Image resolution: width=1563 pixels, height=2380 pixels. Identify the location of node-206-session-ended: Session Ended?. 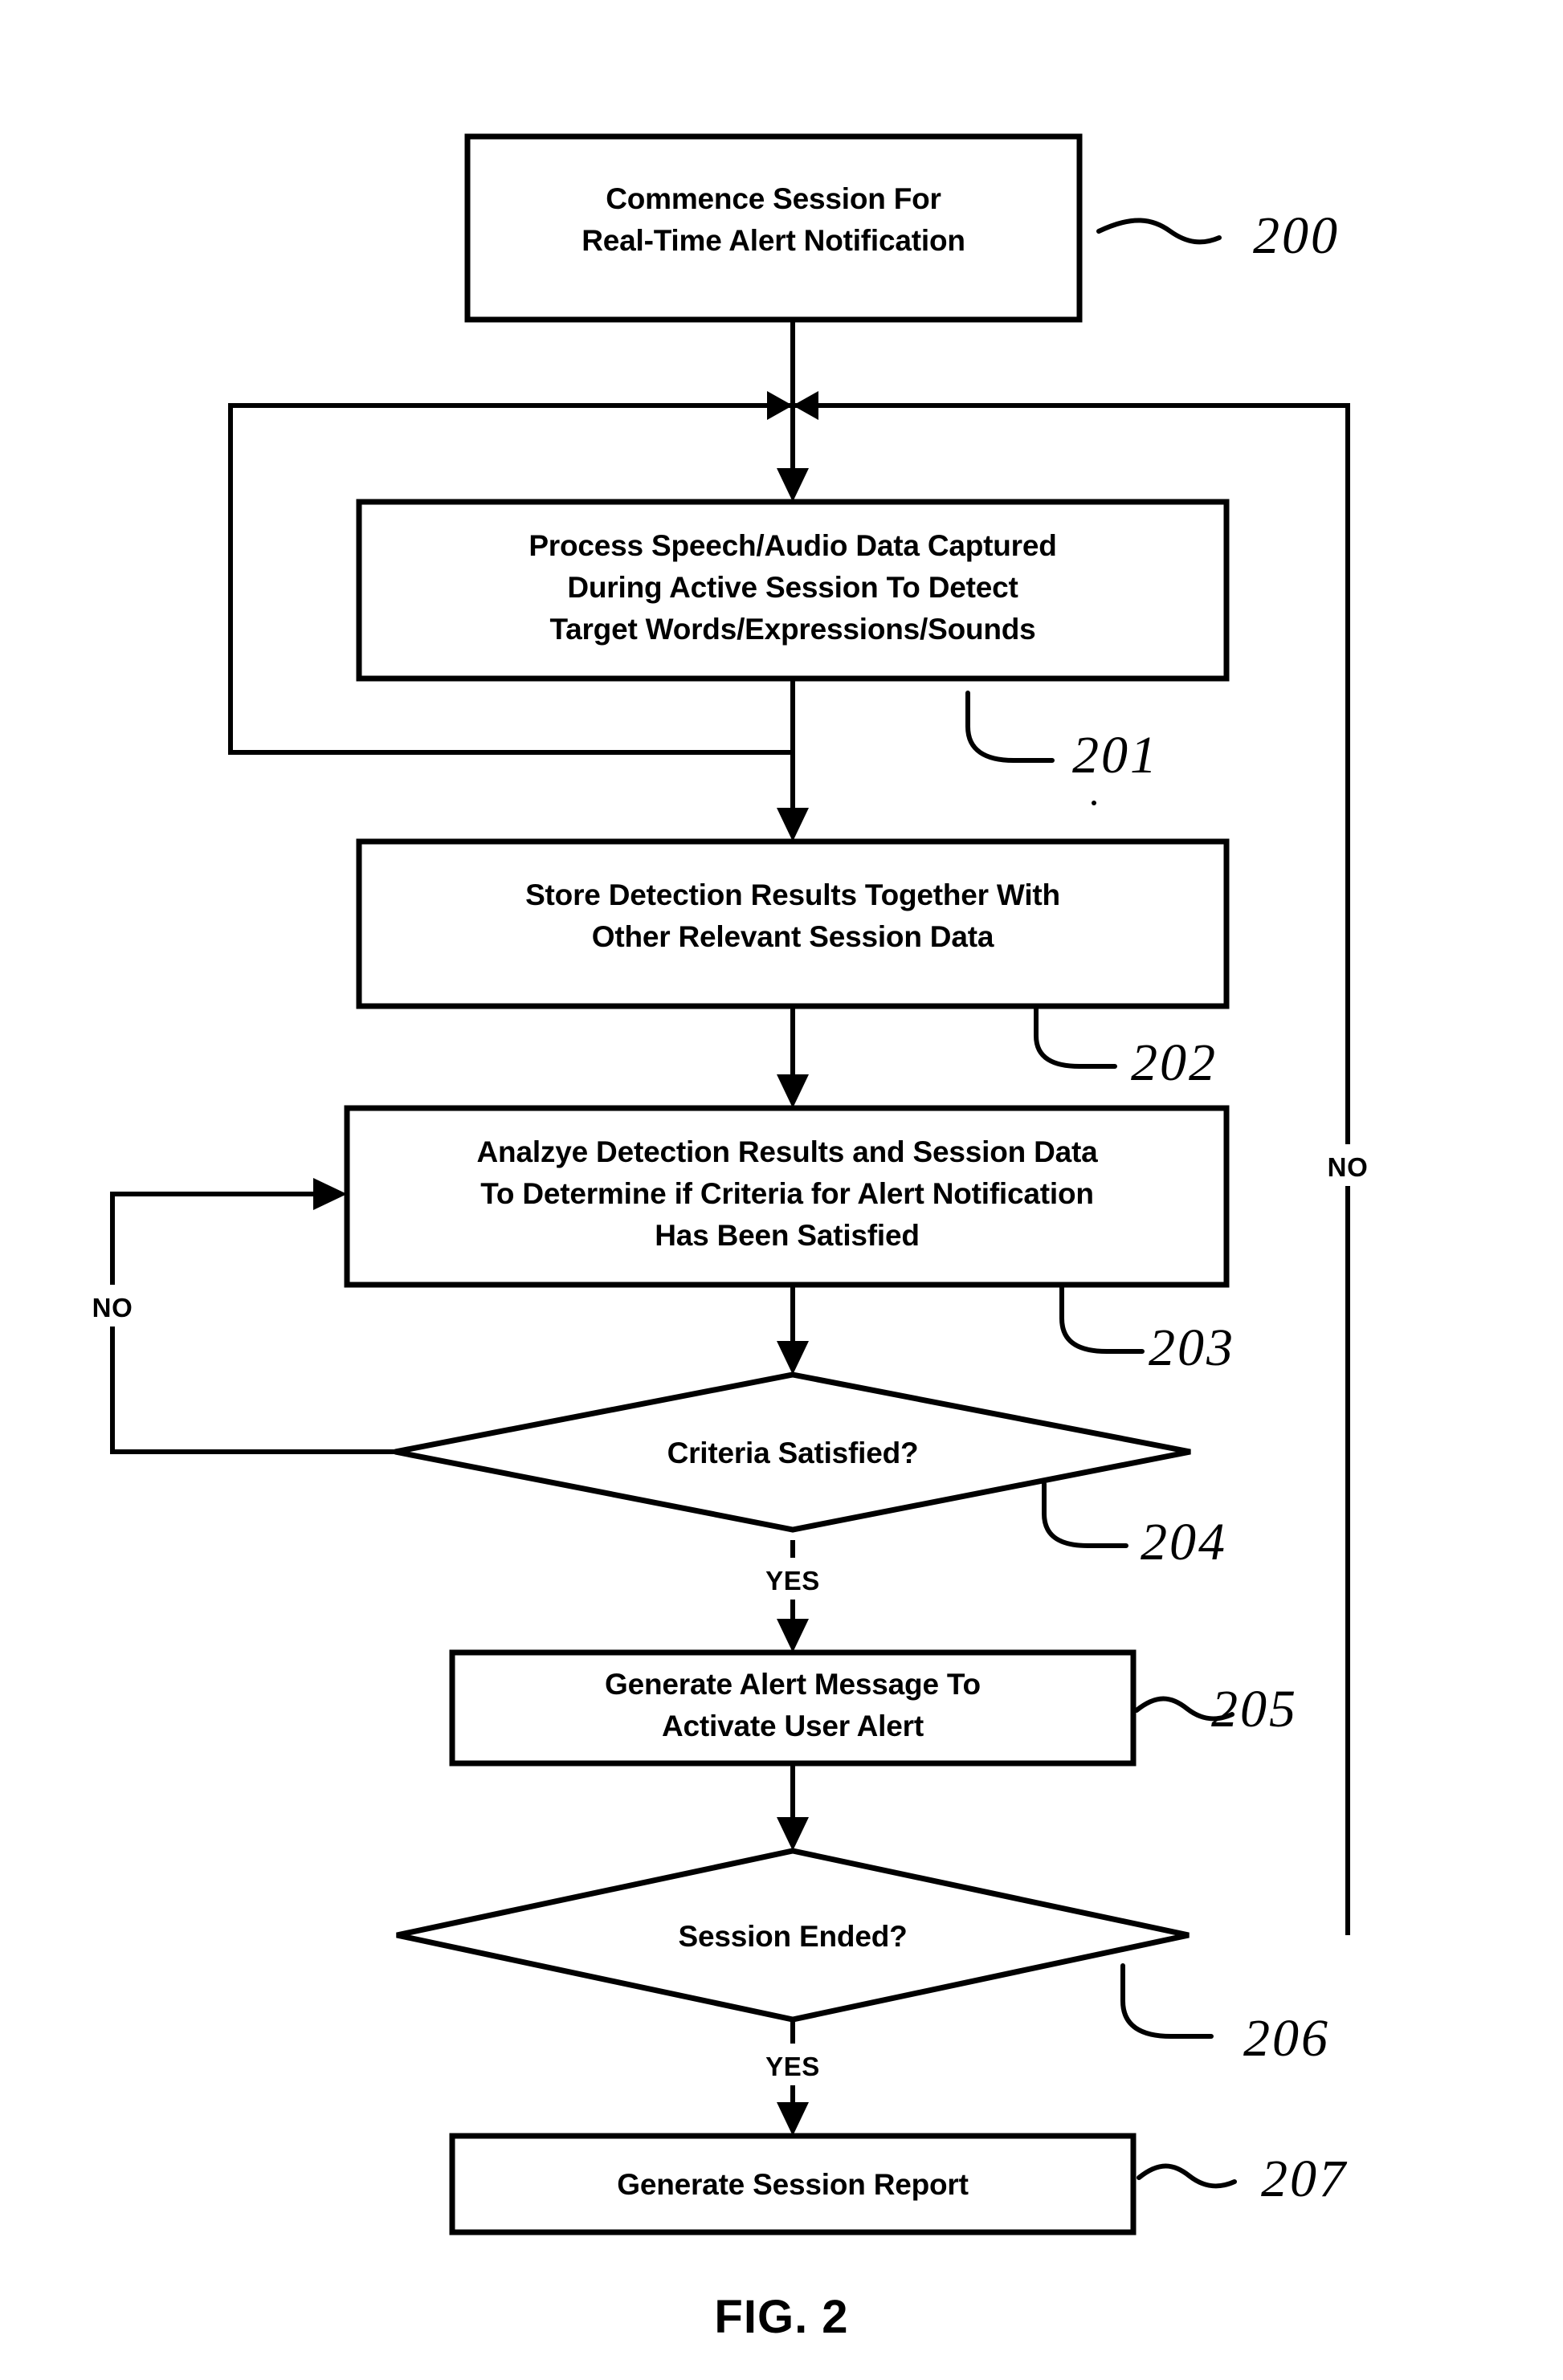
(793, 1936).